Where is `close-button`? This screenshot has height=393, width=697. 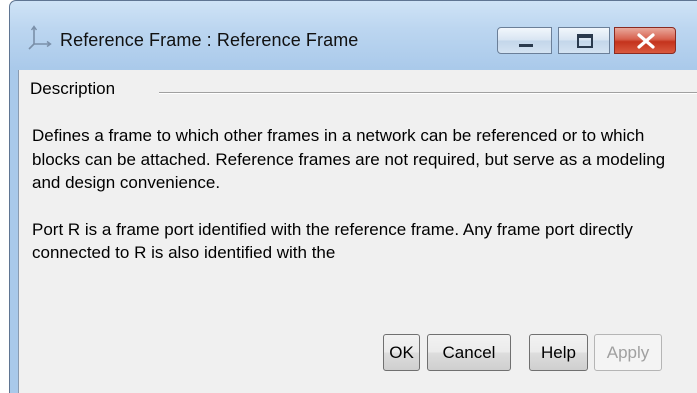
close-button is located at coordinates (645, 40).